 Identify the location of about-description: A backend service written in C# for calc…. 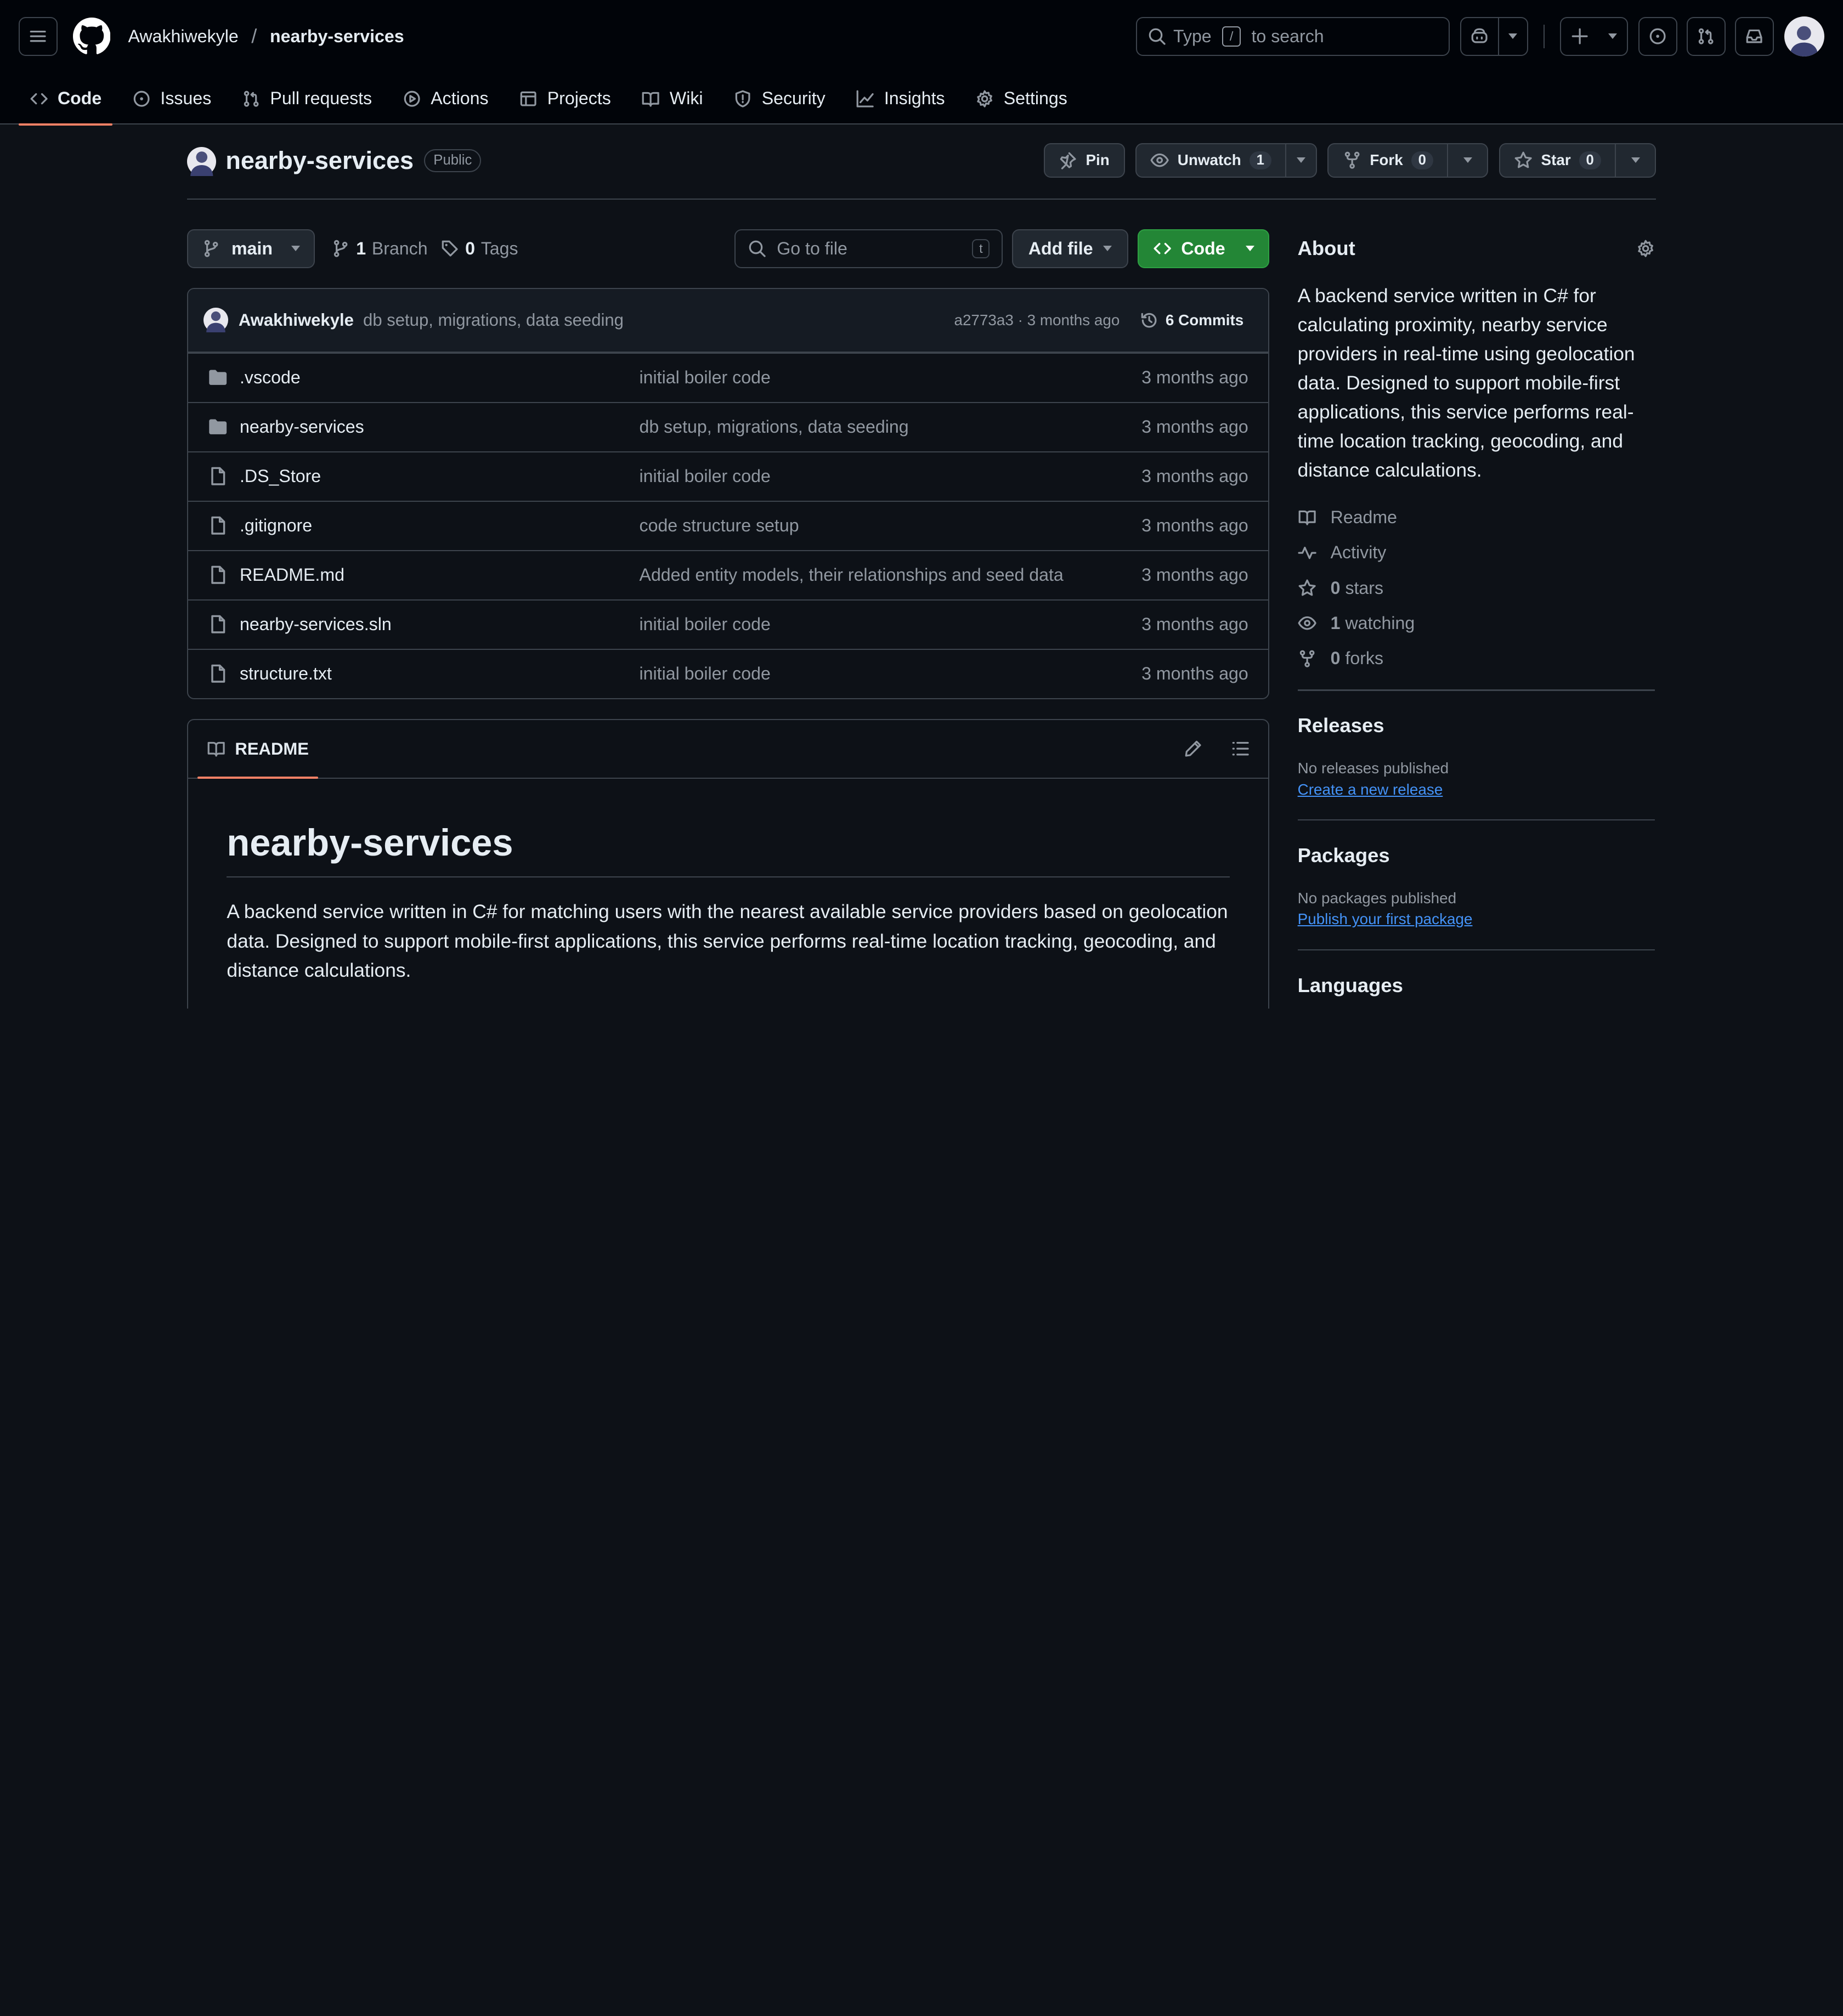
(1466, 383).